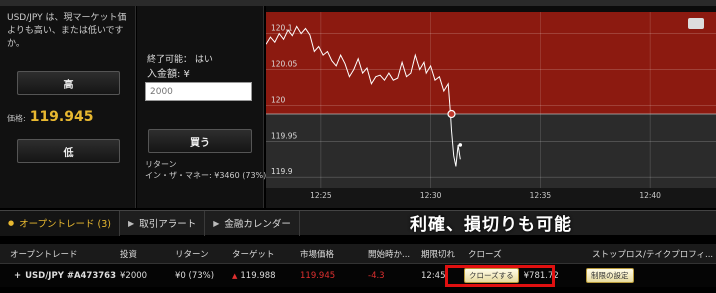 This screenshot has height=293, width=716. What do you see at coordinates (284, 63) in the screenshot?
I see `chart-y-tick-label: 120.05` at bounding box center [284, 63].